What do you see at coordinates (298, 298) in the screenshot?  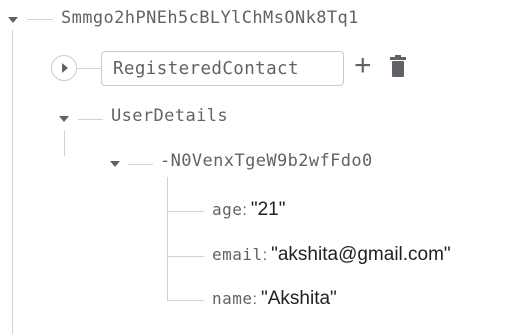 I see `field-value: "Akshita"` at bounding box center [298, 298].